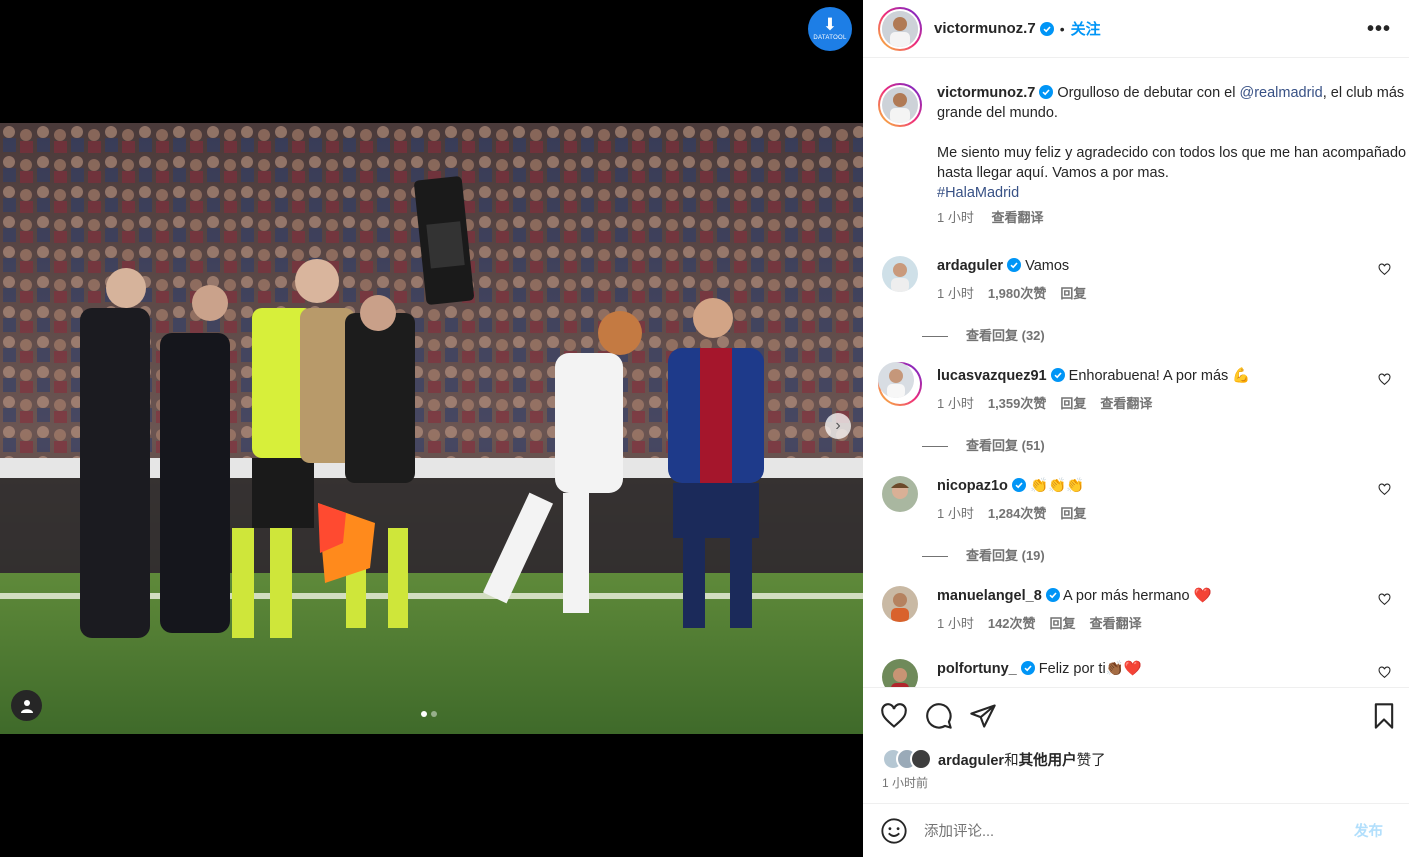 Image resolution: width=1409 pixels, height=857 pixels. Describe the element at coordinates (939, 716) in the screenshot. I see `comment-bubble-icon` at that location.